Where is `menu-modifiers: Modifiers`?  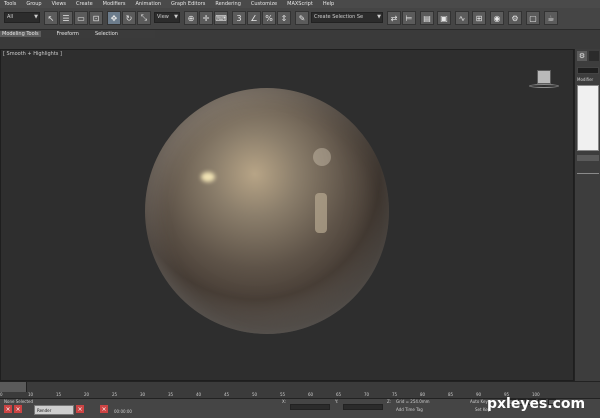 menu-modifiers: Modifiers is located at coordinates (114, 4).